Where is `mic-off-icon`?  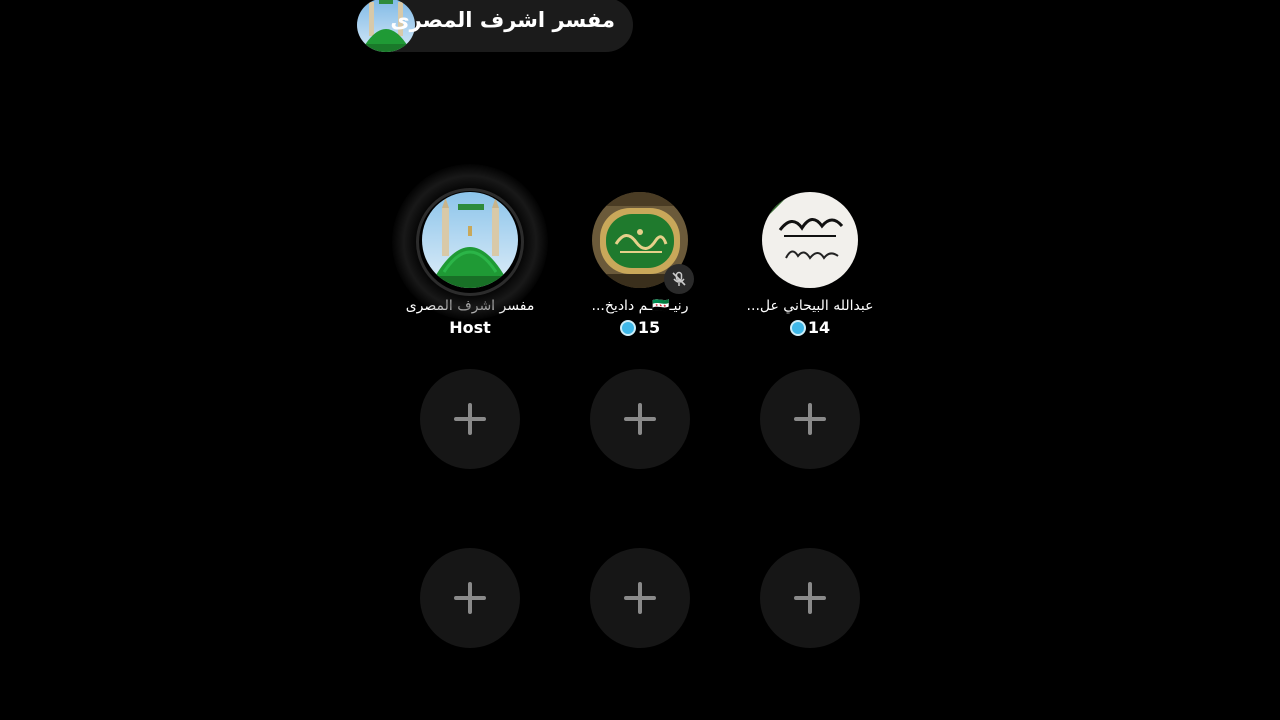
mic-off-icon is located at coordinates (679, 278).